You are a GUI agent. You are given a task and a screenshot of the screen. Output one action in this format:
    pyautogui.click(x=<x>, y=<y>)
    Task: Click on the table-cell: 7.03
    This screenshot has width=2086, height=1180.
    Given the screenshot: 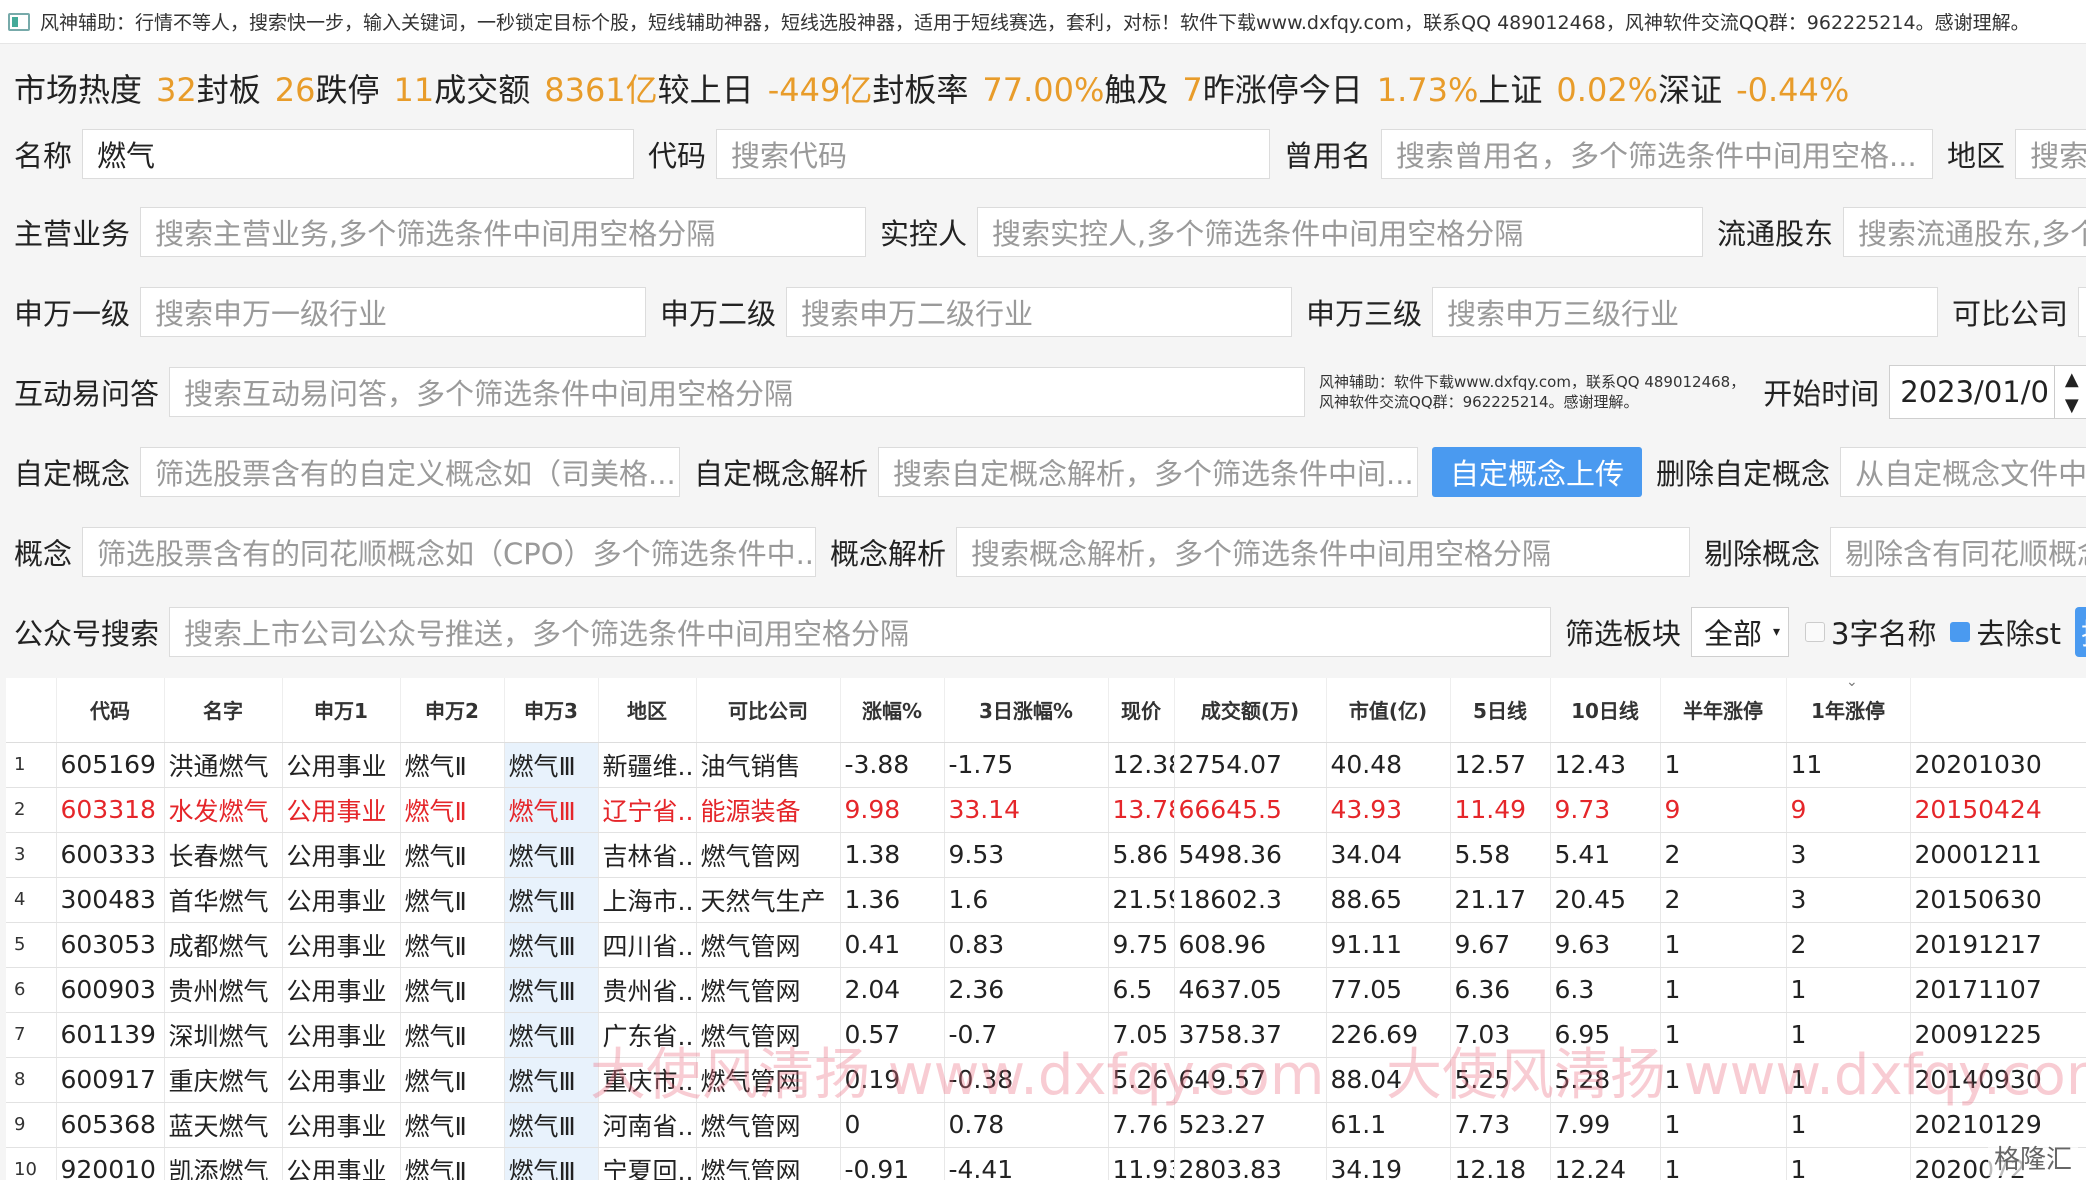 What is the action you would take?
    pyautogui.click(x=1500, y=1035)
    